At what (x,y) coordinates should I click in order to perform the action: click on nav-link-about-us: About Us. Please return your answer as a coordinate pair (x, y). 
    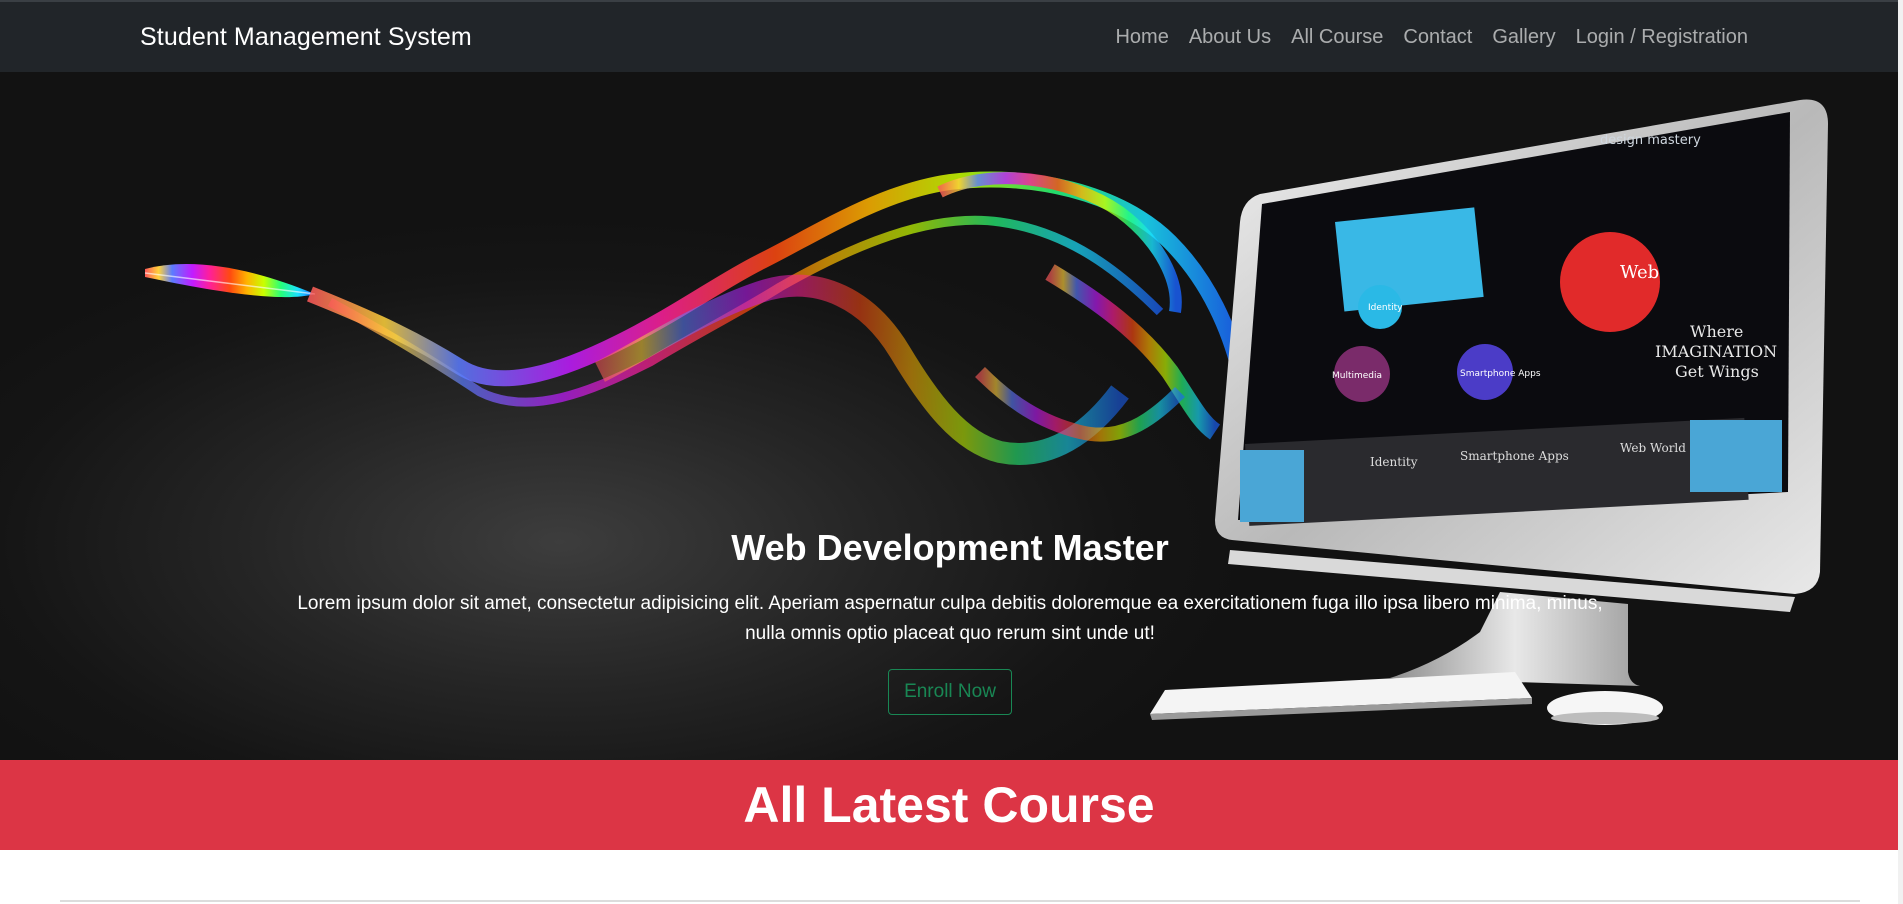
    Looking at the image, I should click on (1230, 37).